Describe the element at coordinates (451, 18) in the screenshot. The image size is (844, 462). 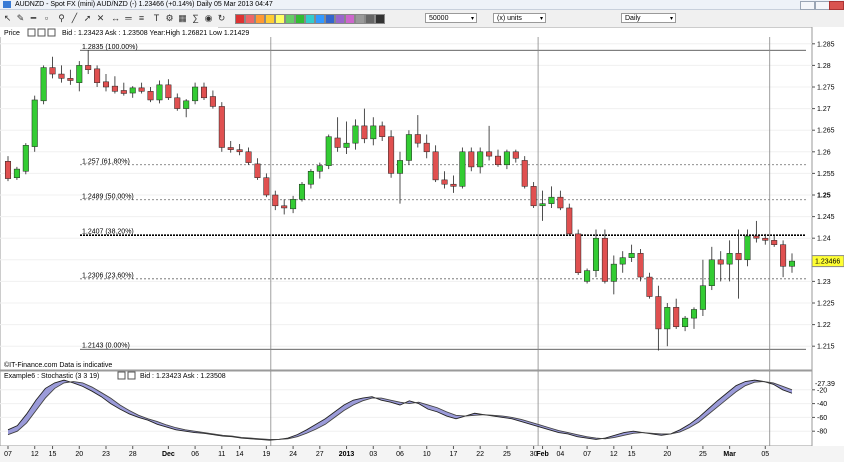
I see `quantity-input: 50000 ▾` at that location.